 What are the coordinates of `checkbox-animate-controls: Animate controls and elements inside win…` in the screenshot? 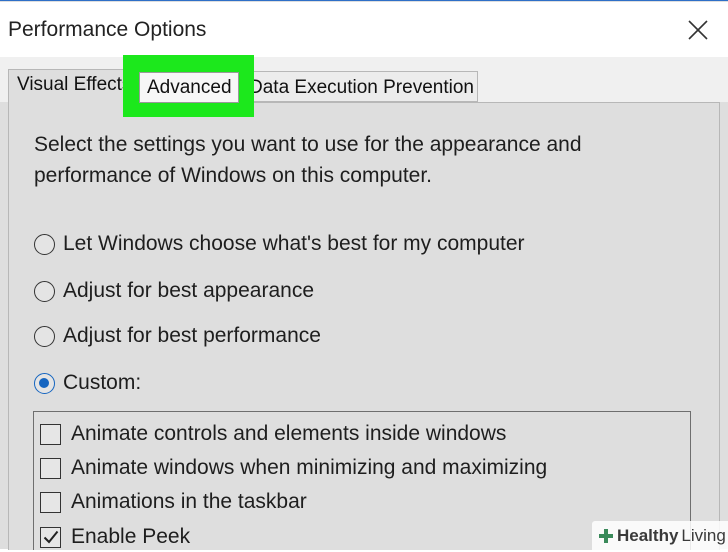 It's located at (273, 434).